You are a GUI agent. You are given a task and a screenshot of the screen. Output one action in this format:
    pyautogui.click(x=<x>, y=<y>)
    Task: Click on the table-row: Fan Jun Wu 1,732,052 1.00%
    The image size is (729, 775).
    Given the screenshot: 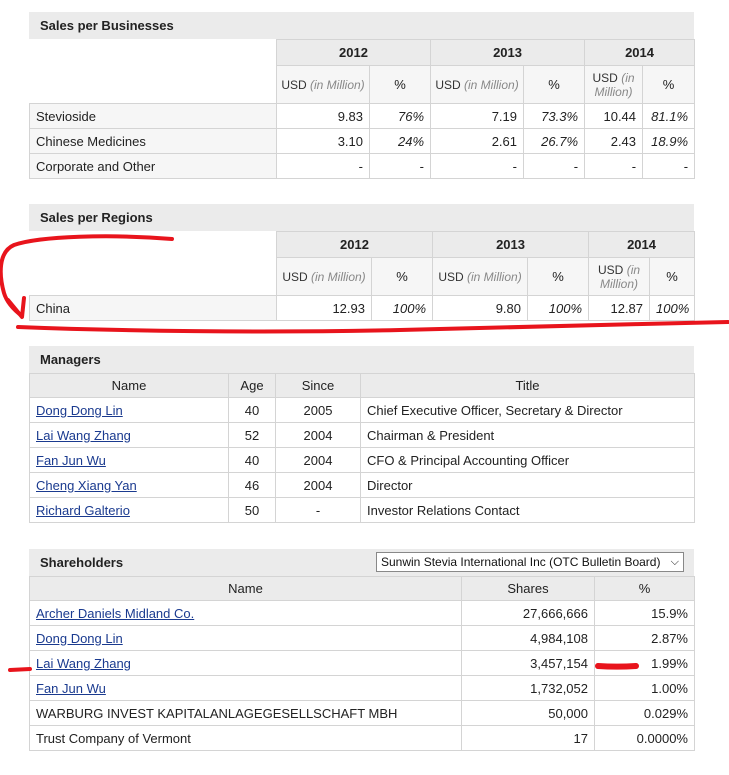 What is the action you would take?
    pyautogui.click(x=362, y=688)
    